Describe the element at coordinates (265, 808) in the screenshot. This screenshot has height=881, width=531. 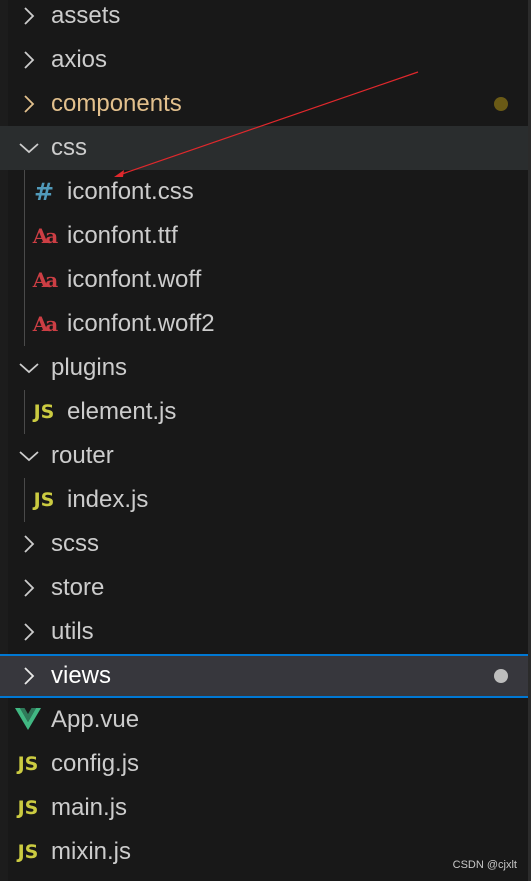
I see `file-row-main-js: JS main.js` at that location.